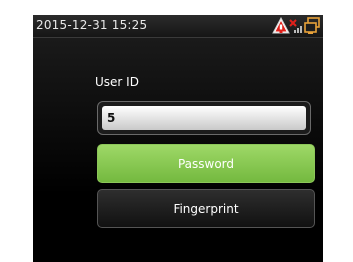  I want to click on network-icon, so click(312, 25).